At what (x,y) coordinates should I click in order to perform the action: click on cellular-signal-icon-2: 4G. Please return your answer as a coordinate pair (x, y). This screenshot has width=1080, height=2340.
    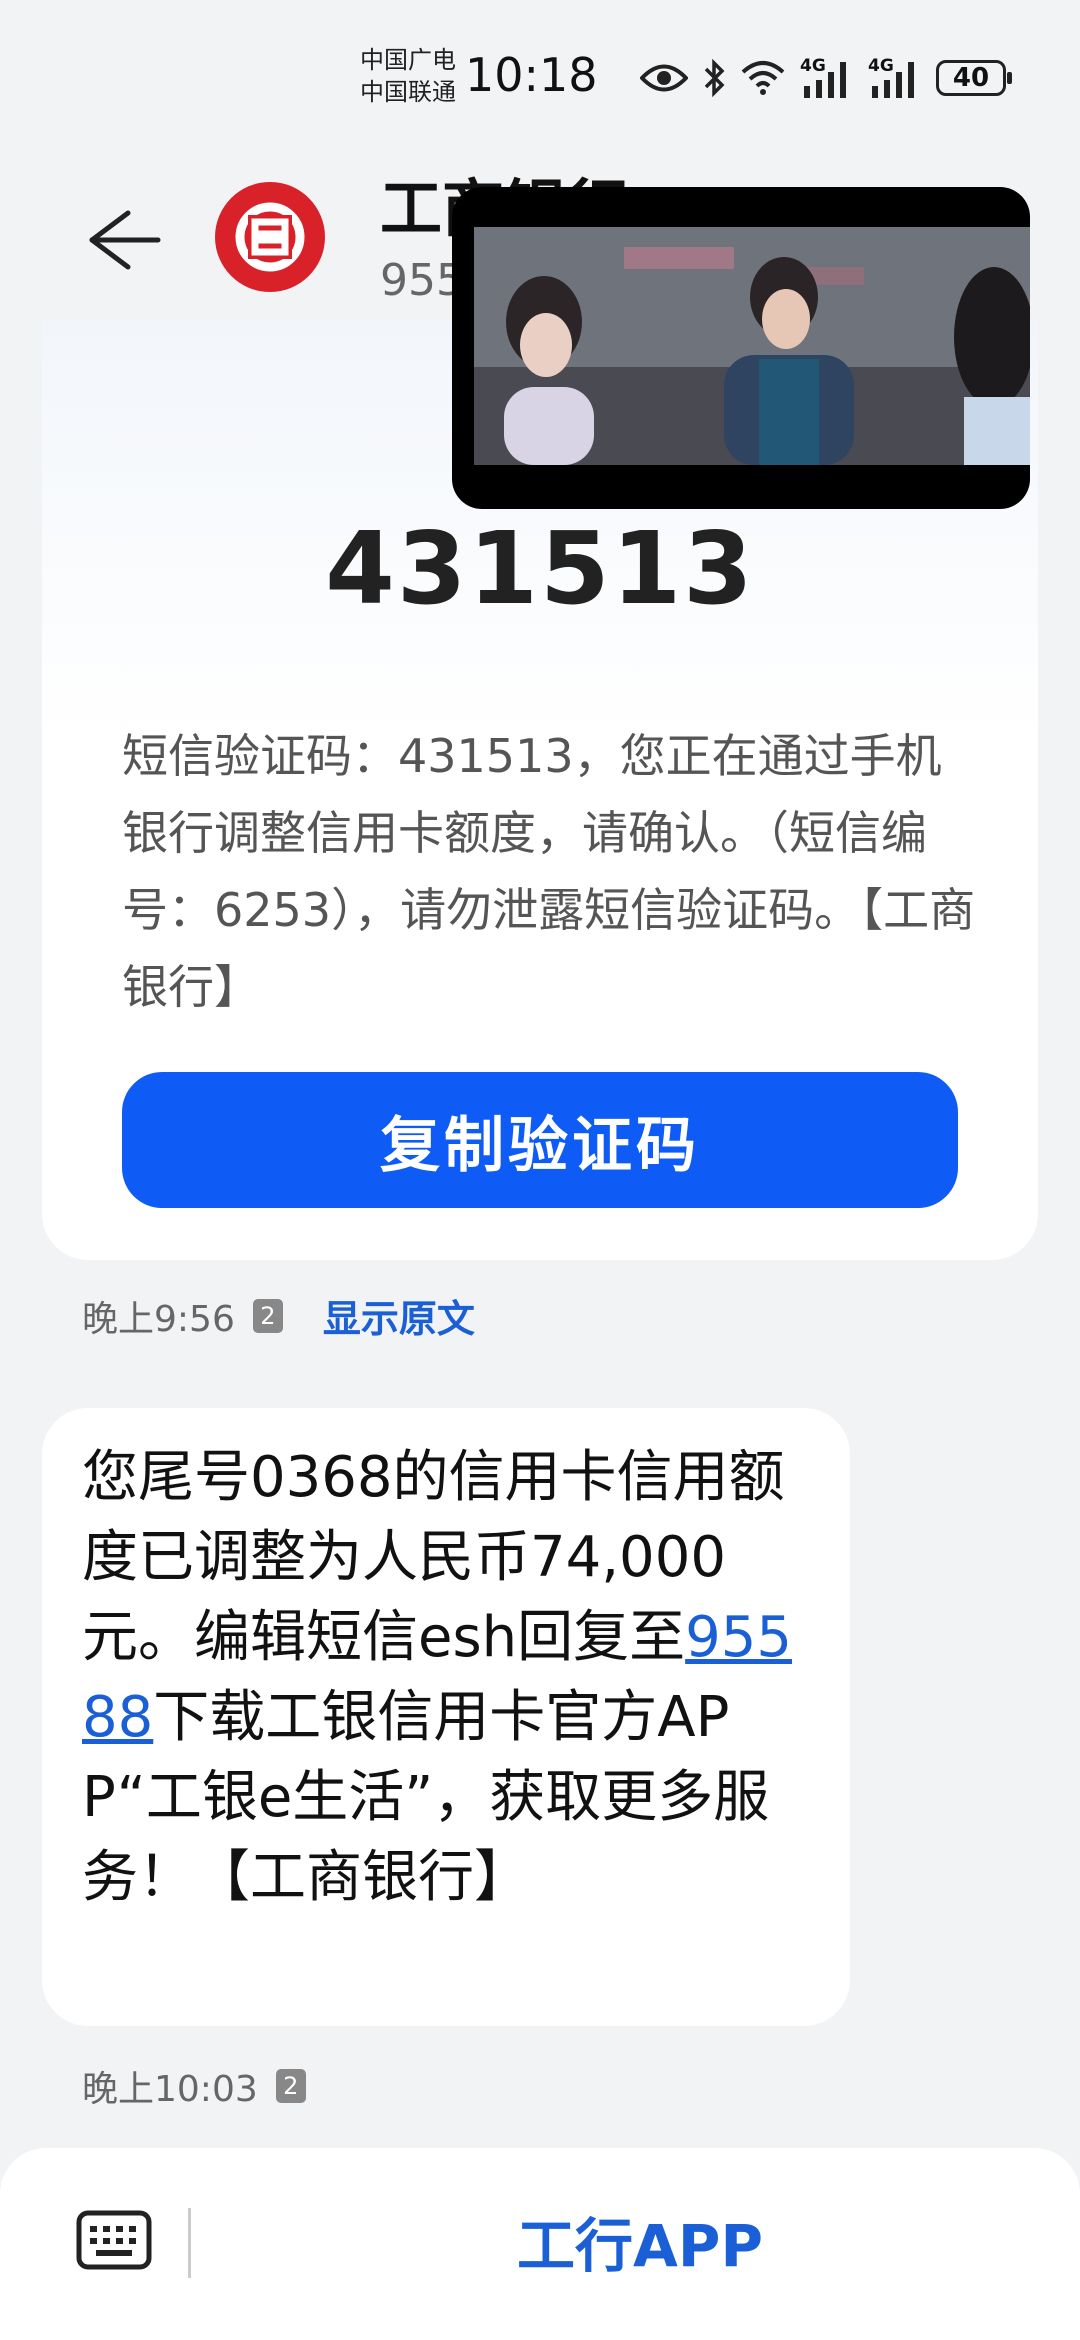
    Looking at the image, I should click on (895, 78).